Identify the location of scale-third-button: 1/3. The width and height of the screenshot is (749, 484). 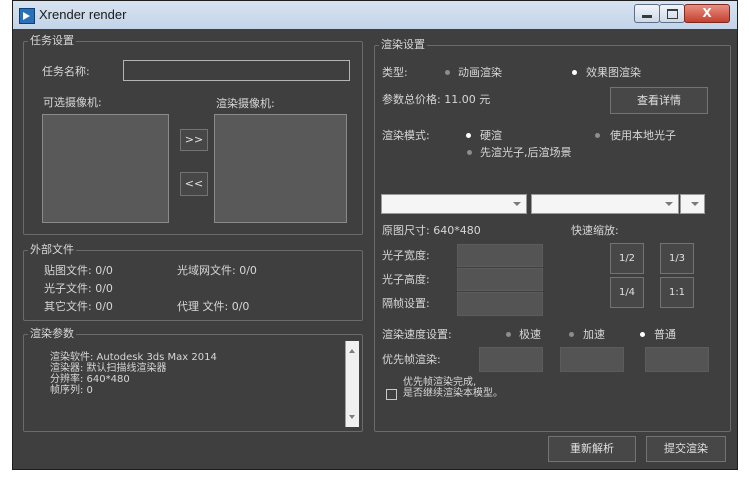
(677, 258).